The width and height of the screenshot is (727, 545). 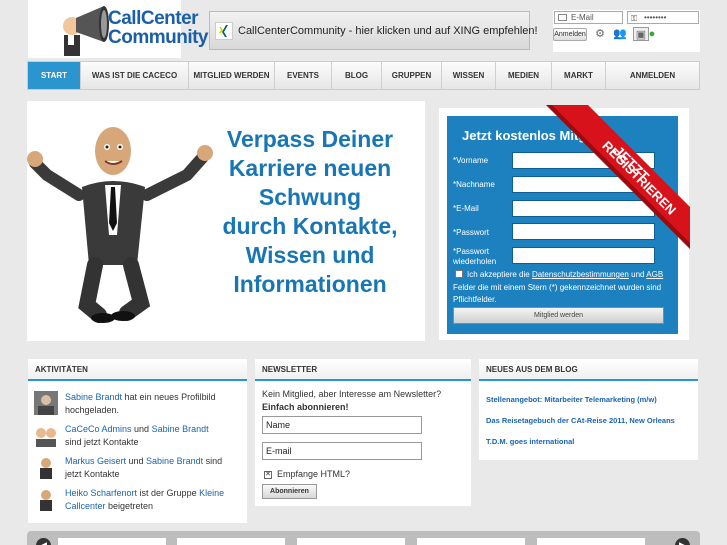 I want to click on nav-item-anmelden: ANMELDEN, so click(x=652, y=75).